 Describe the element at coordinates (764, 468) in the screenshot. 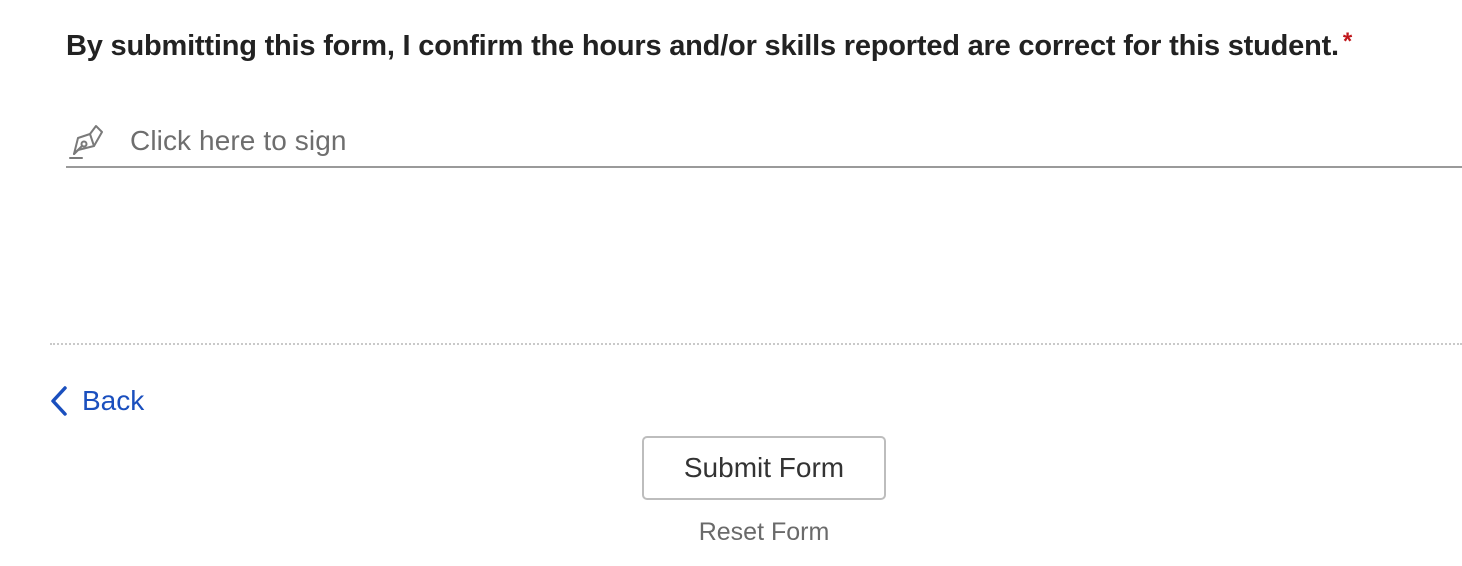

I see `submit-form-button: Submit Form` at that location.